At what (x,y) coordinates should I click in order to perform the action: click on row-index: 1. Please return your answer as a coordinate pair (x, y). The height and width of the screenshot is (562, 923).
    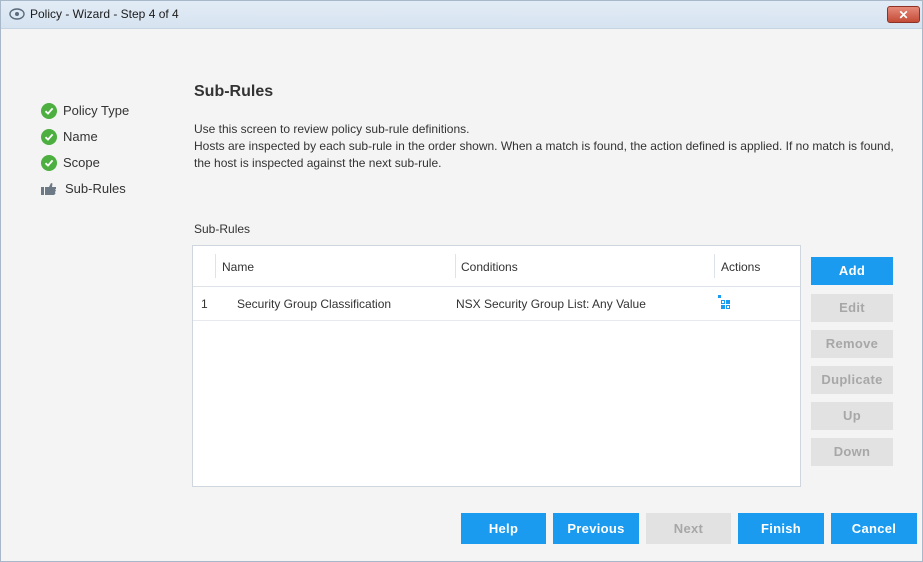
    Looking at the image, I should click on (204, 304).